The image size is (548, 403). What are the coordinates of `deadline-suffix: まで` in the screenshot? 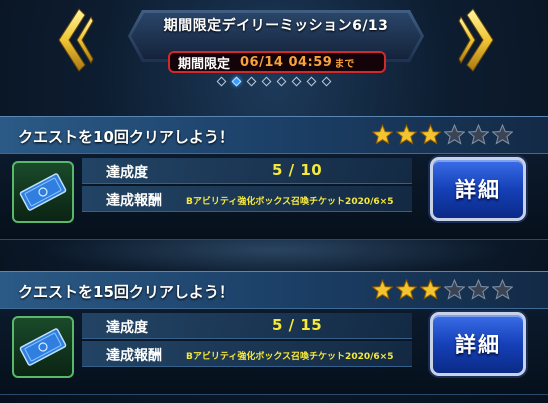 It's located at (344, 64).